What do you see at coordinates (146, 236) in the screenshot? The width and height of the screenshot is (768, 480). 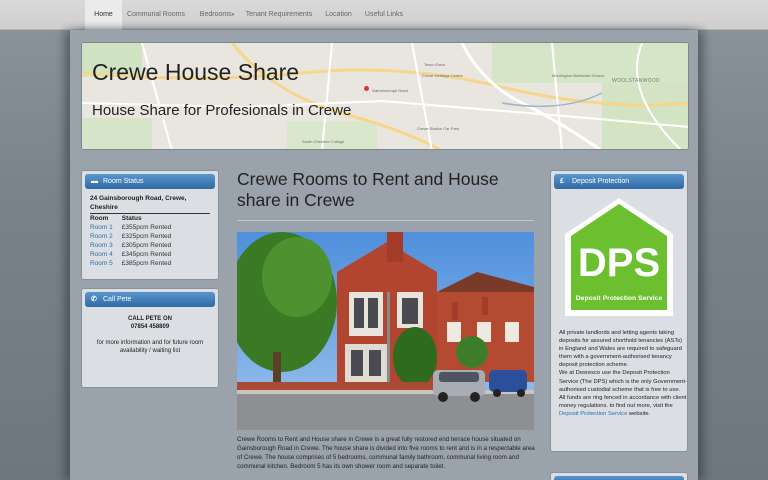 I see `room-status-value: £325pcm Rented` at bounding box center [146, 236].